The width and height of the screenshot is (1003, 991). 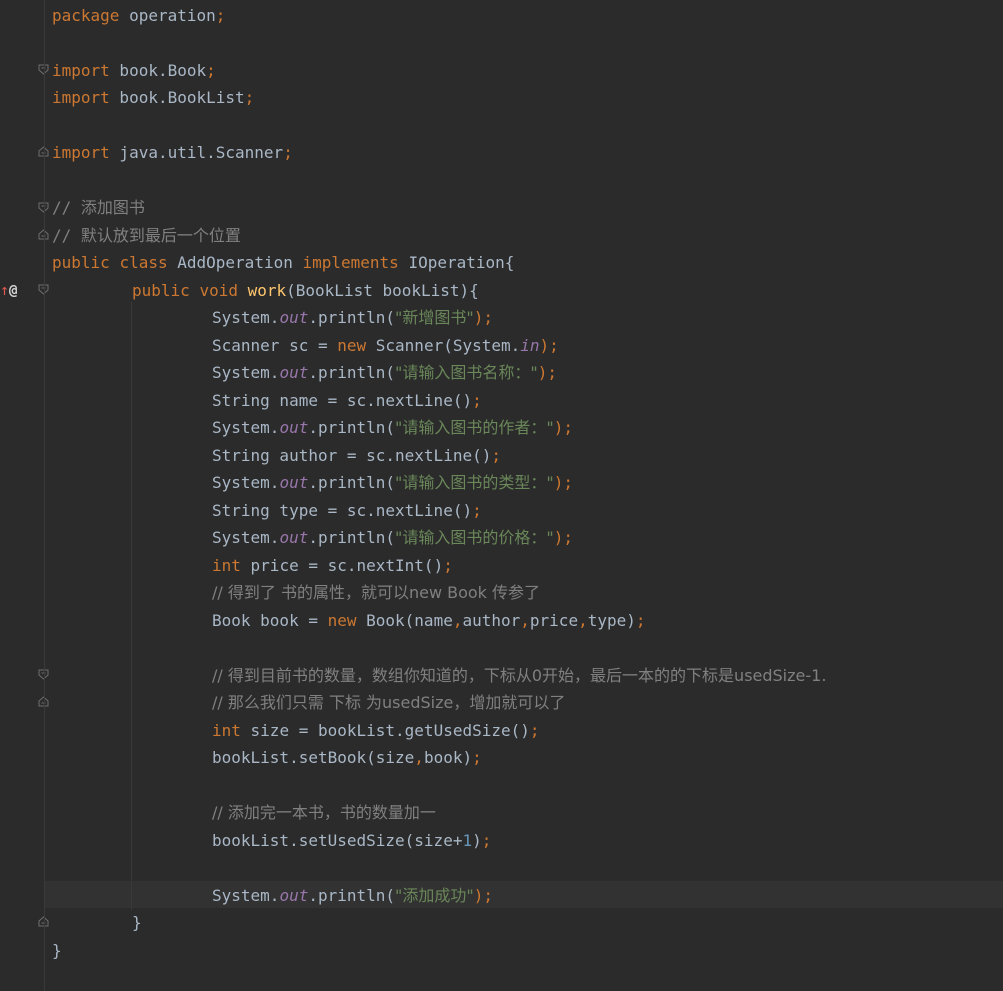 What do you see at coordinates (305, 290) in the screenshot?
I see `code-line: public void work(BookList bookList){` at bounding box center [305, 290].